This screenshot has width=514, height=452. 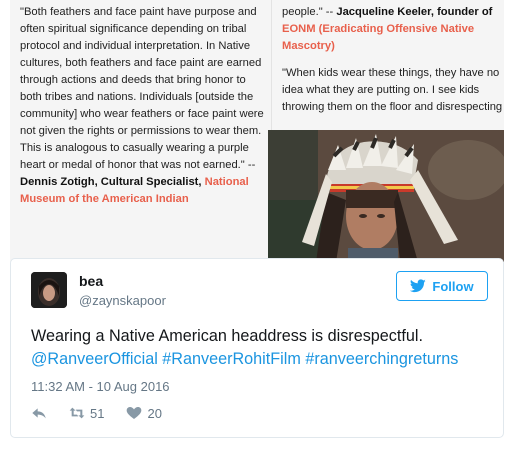 I want to click on heart-icon, so click(x=134, y=413).